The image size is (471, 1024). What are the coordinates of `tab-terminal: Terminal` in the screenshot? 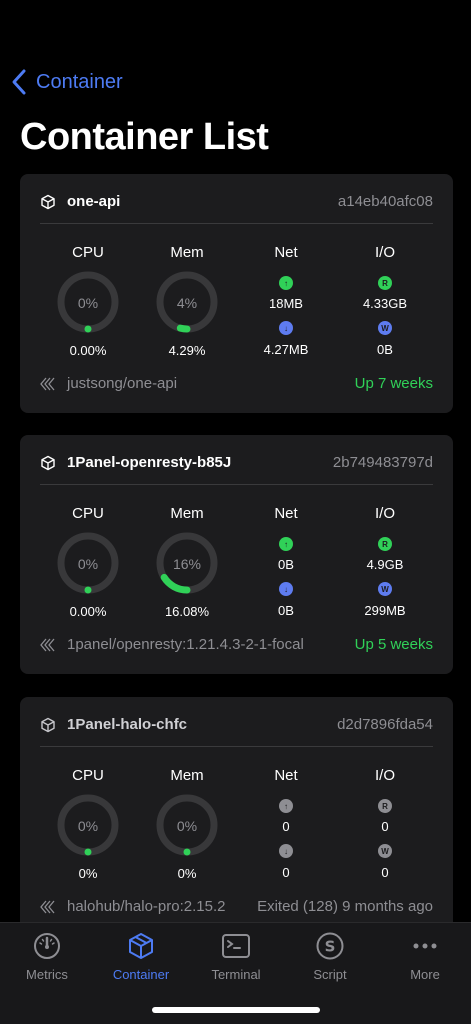 It's located at (236, 956).